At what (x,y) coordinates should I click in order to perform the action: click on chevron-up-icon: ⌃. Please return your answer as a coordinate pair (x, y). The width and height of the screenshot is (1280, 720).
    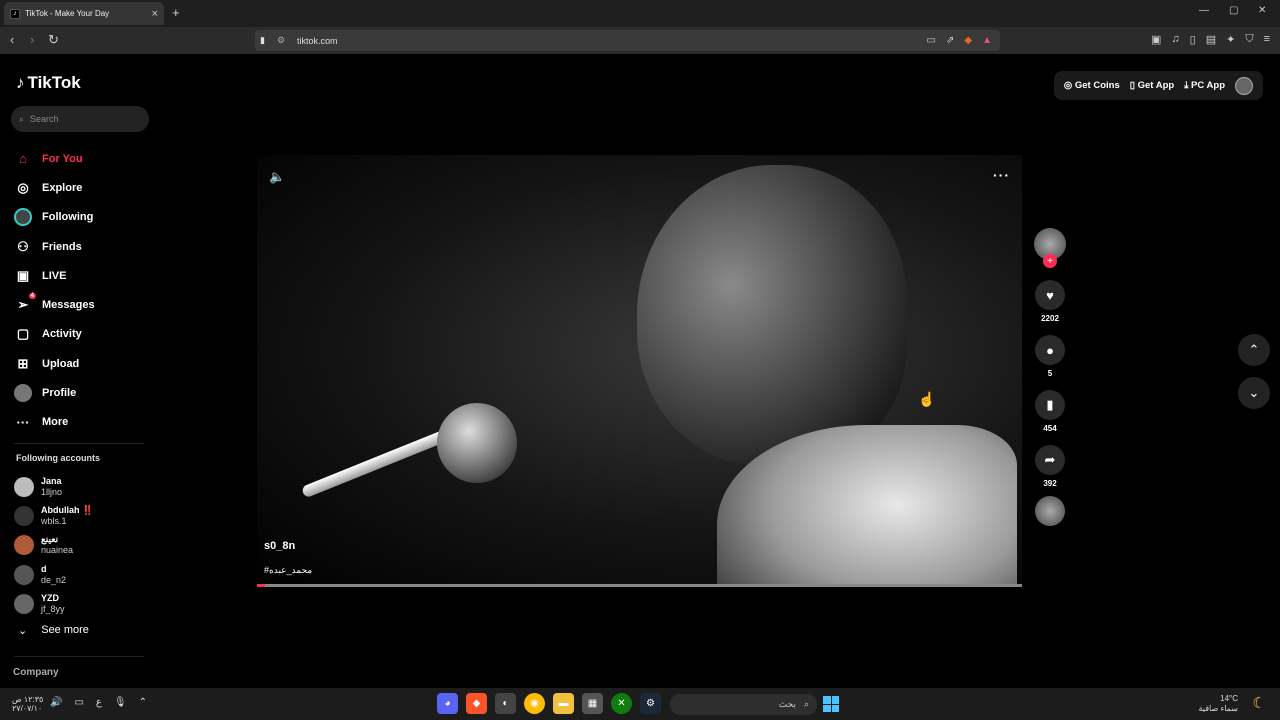
    Looking at the image, I should click on (1254, 349).